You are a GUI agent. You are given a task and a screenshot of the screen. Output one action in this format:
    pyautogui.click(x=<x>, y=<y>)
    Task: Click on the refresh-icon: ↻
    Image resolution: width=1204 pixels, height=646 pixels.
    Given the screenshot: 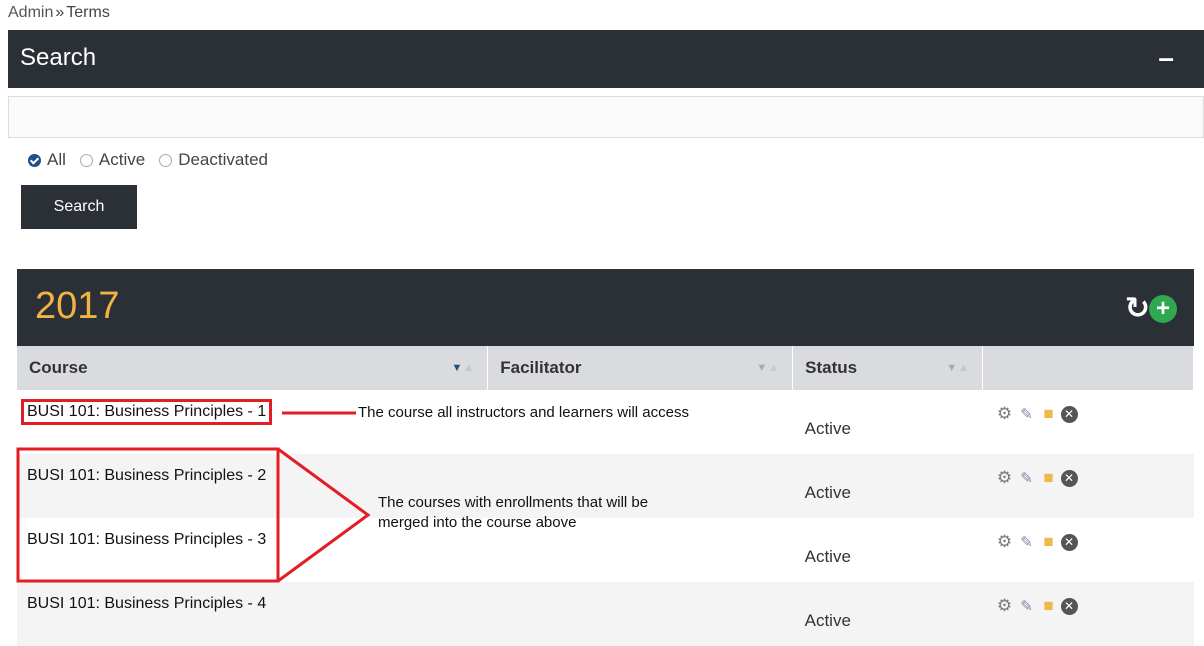 What is the action you would take?
    pyautogui.click(x=1137, y=308)
    